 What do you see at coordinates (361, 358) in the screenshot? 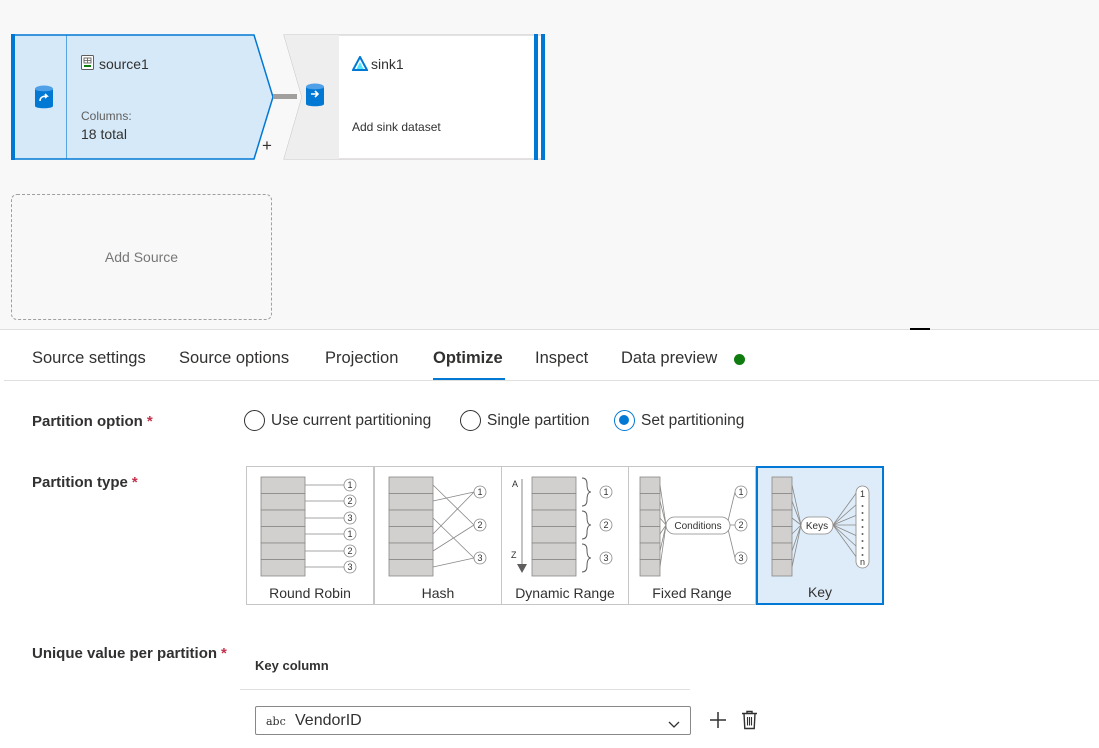
I see `tab-projection: Projection` at bounding box center [361, 358].